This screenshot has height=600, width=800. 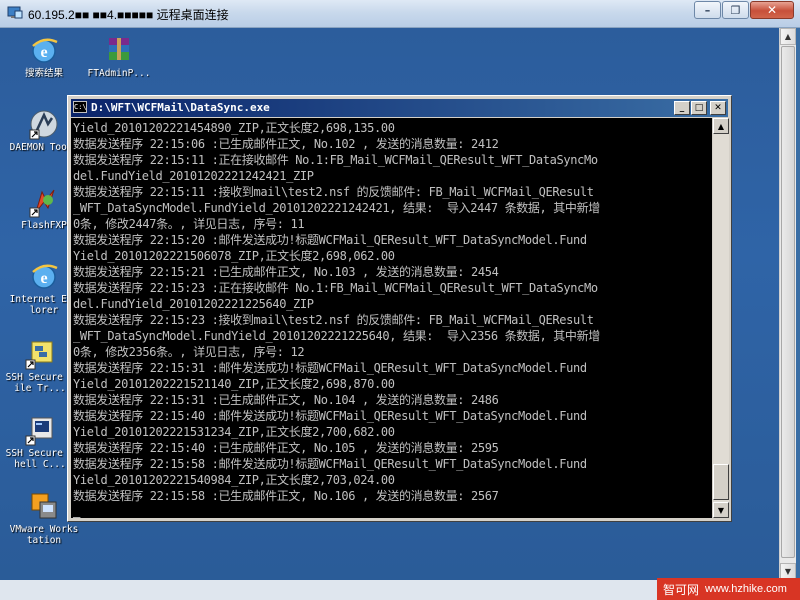 I want to click on watermark-brand: 智可网, so click(x=681, y=589).